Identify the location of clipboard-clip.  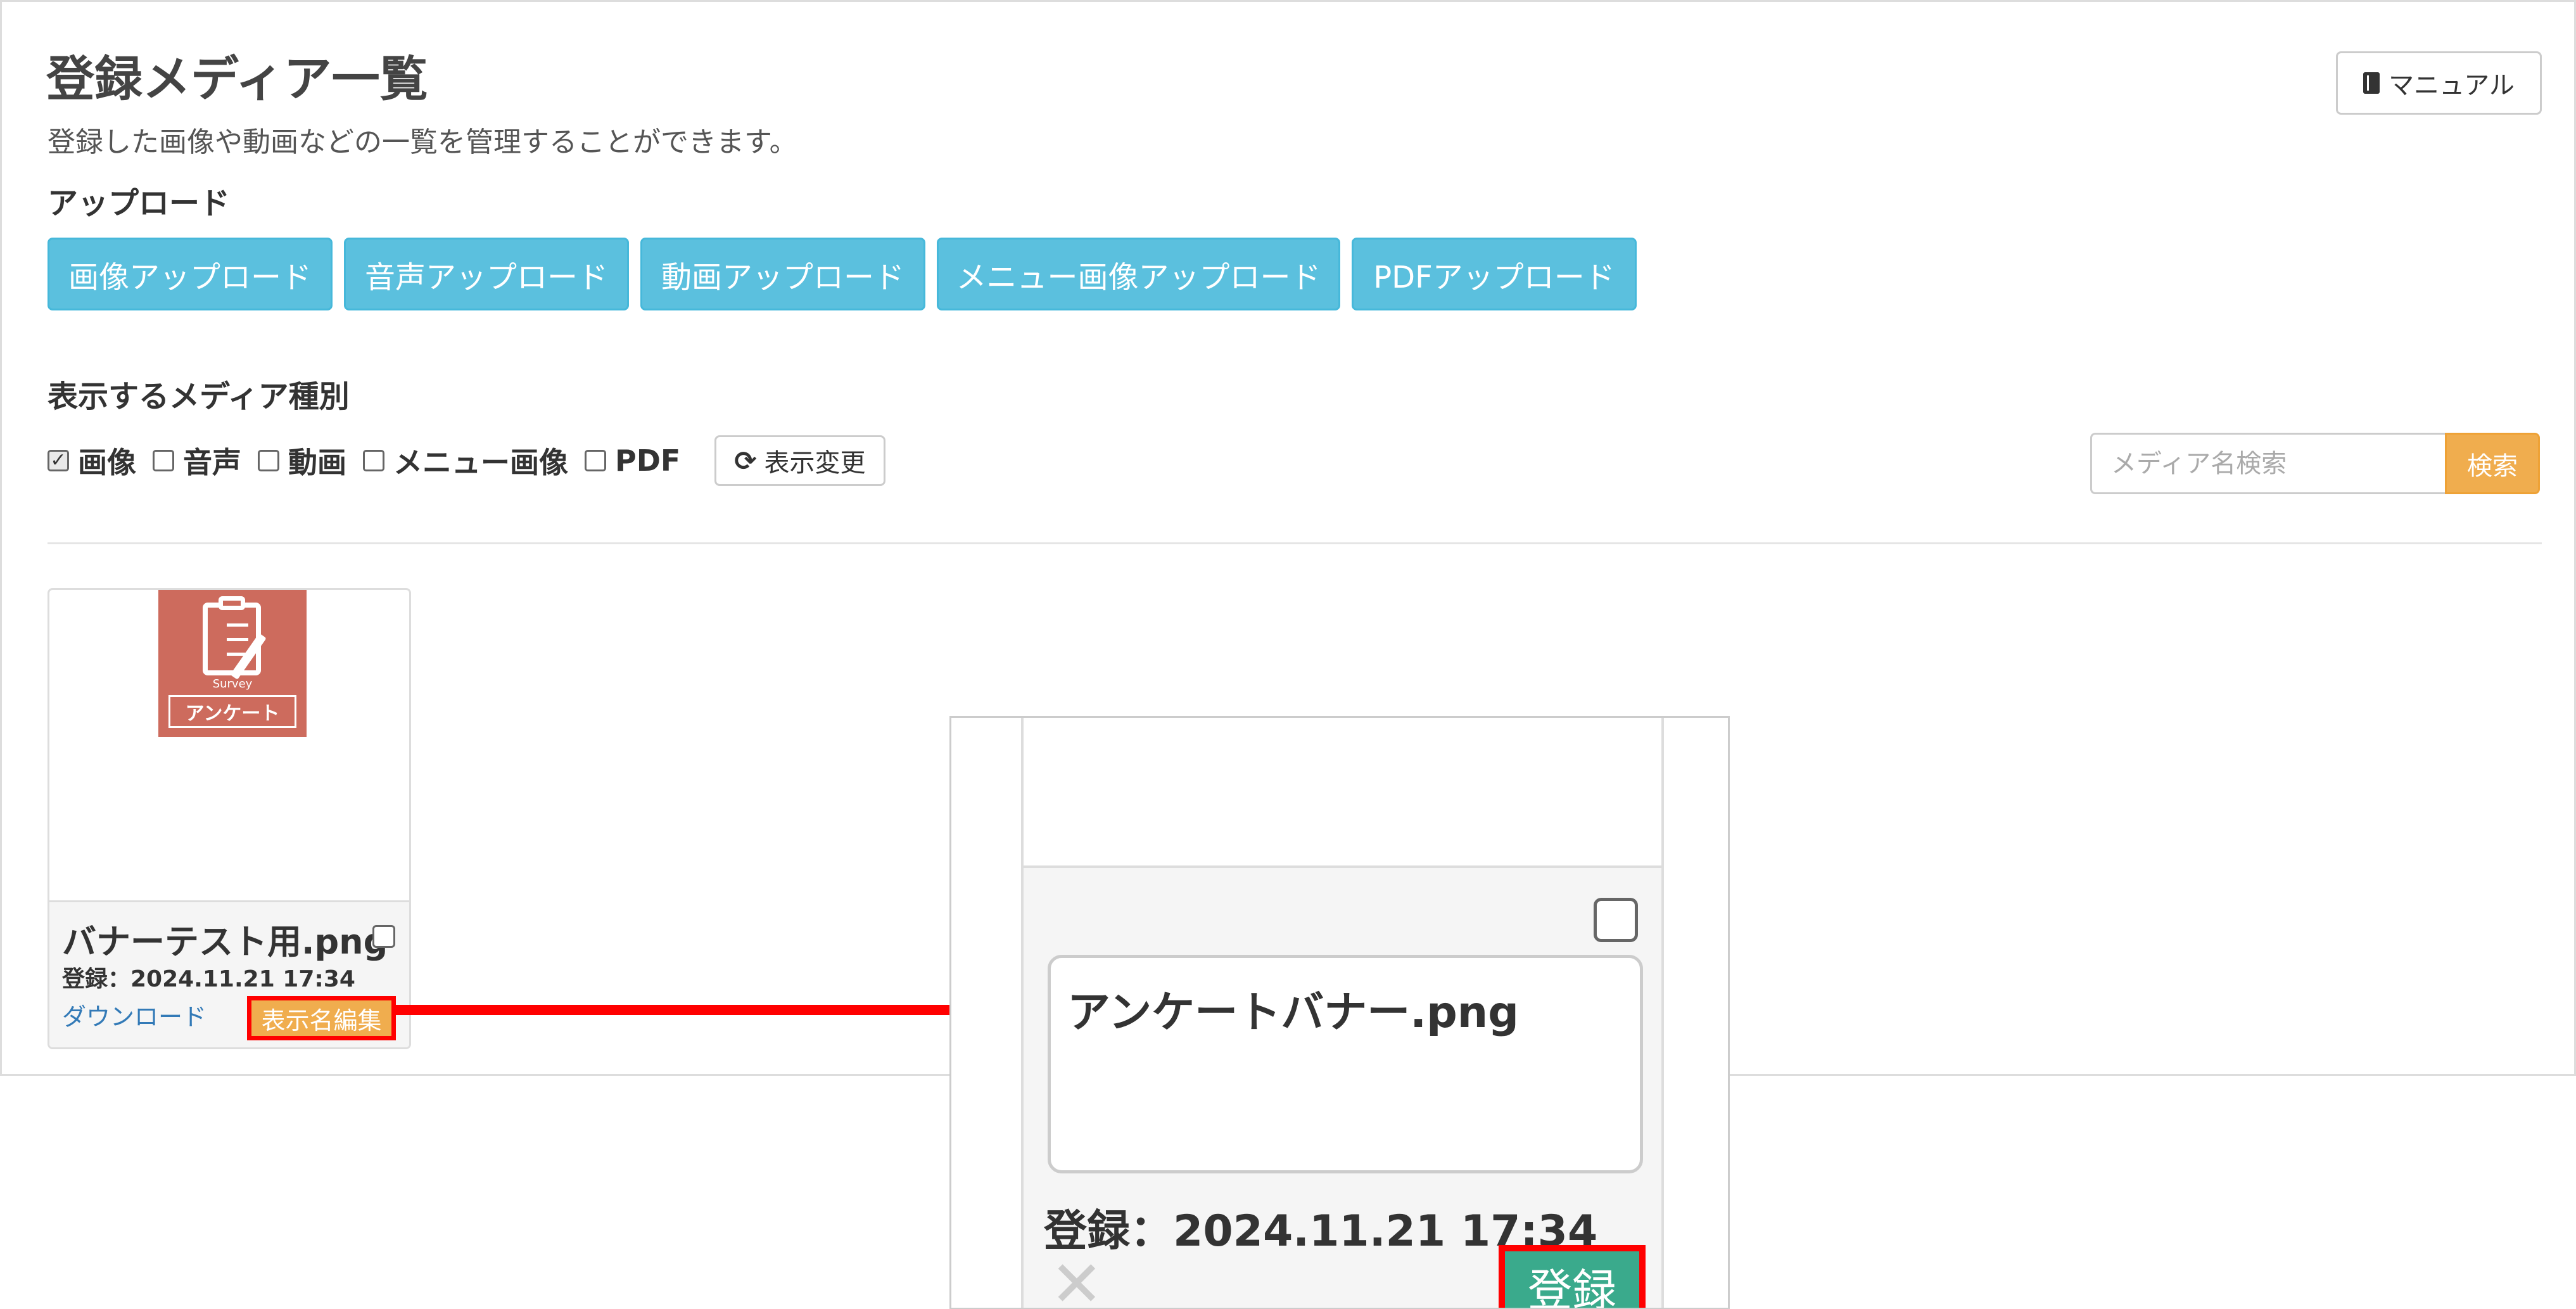
(232, 603).